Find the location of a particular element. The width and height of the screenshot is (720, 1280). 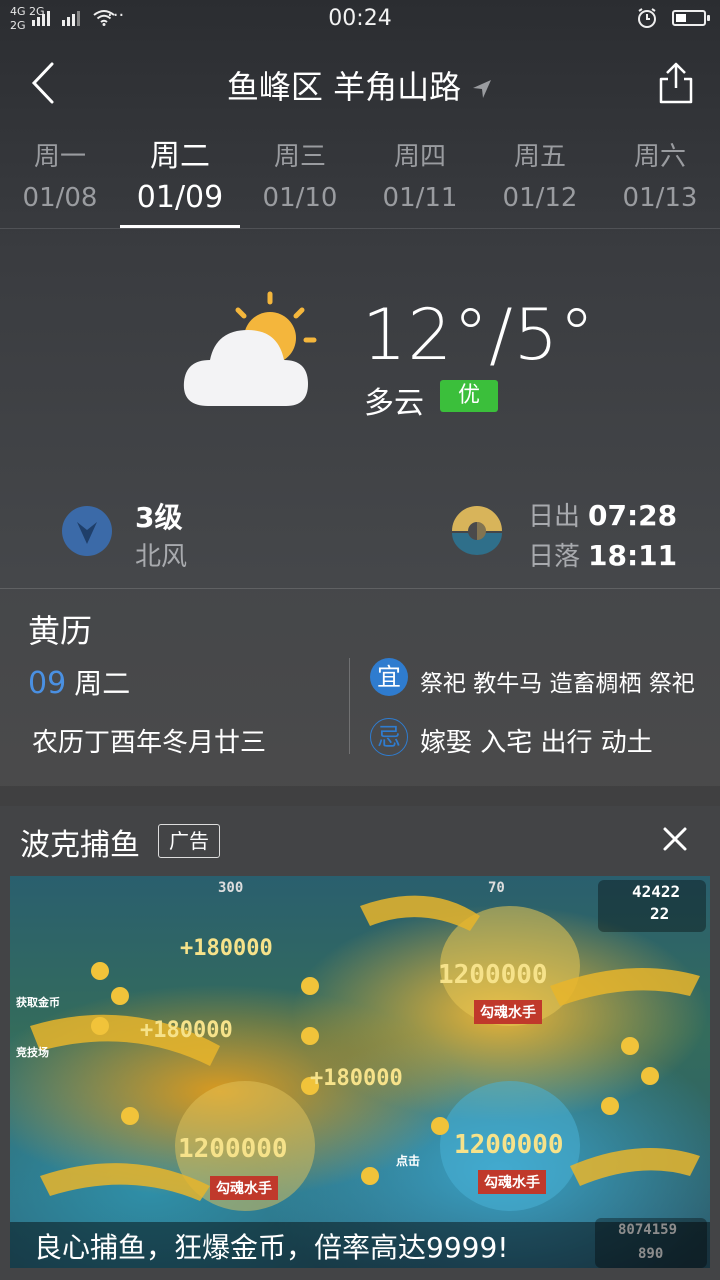

wind-direction-icon is located at coordinates (87, 531).